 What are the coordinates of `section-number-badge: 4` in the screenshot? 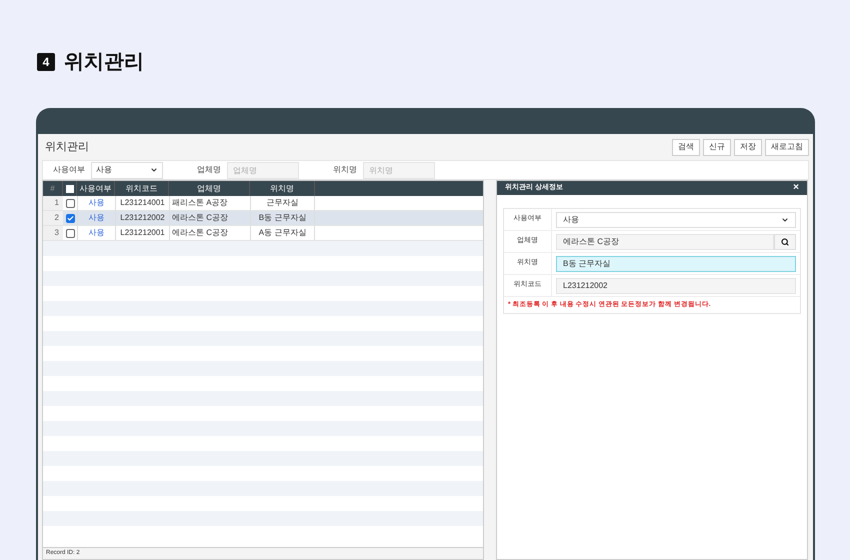 It's located at (46, 62).